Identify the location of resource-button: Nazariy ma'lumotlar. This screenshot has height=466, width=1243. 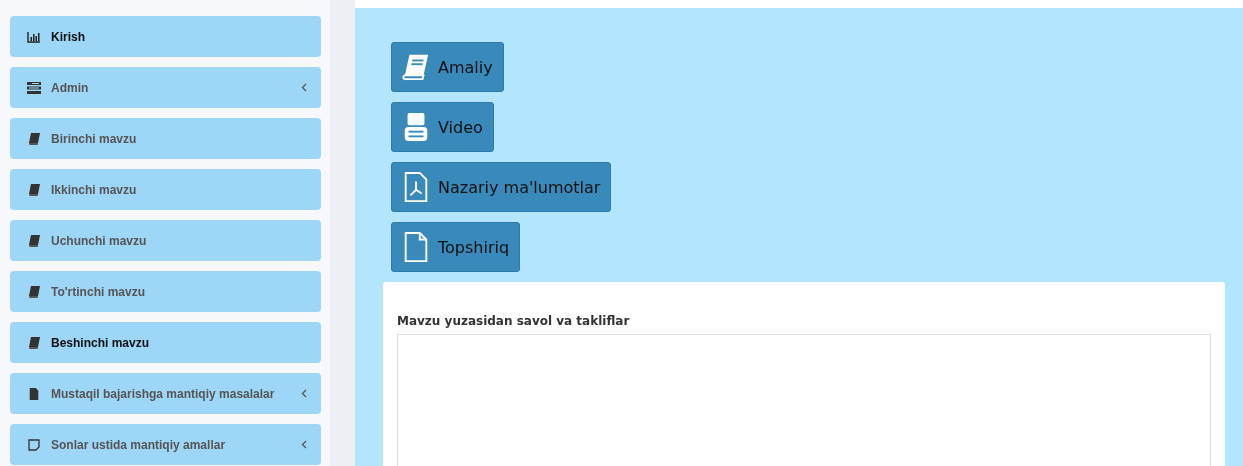
(501, 187).